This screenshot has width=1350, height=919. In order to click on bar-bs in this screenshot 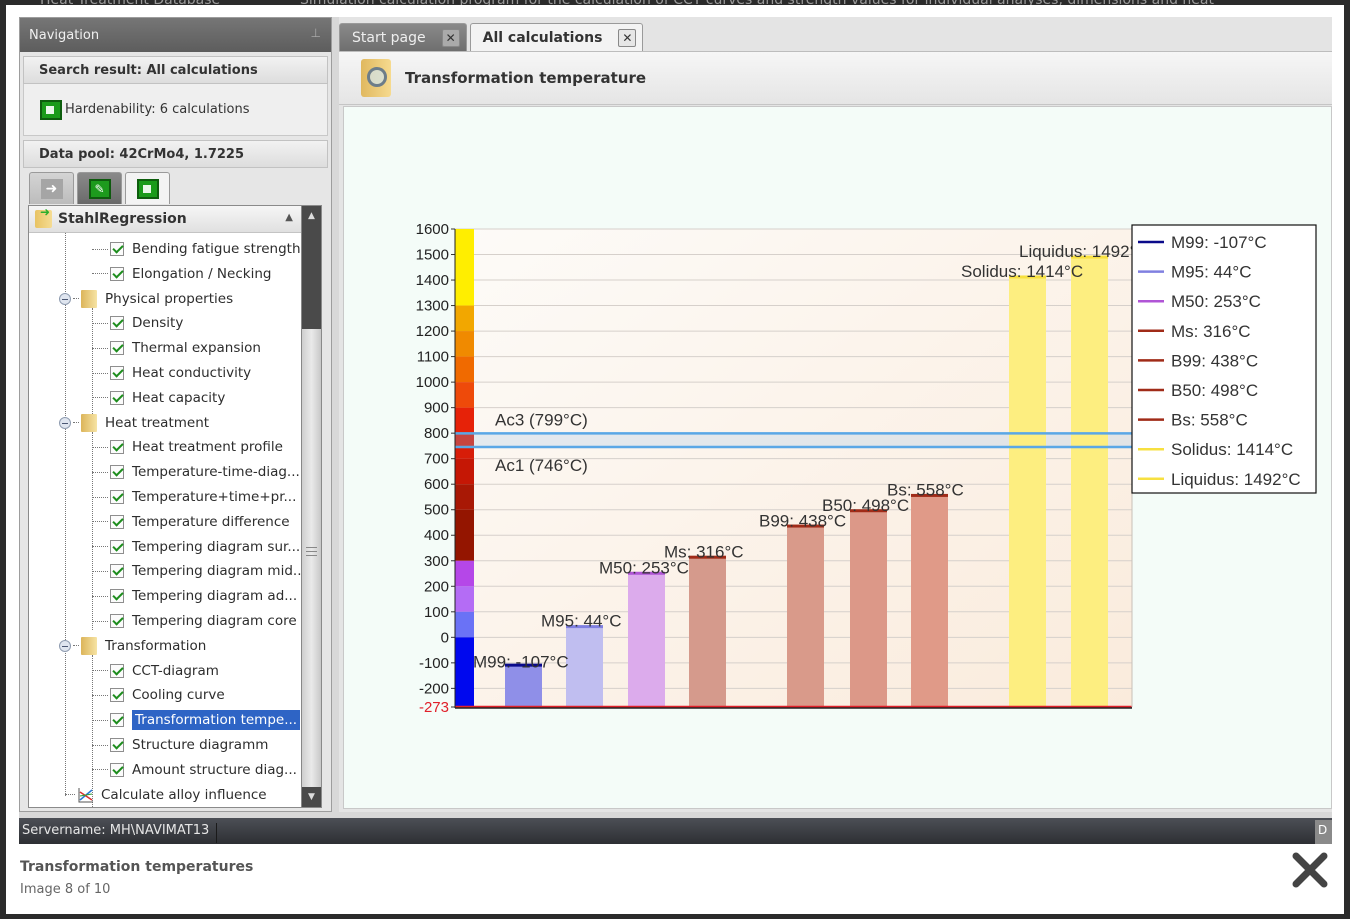, I will do `click(929, 600)`.